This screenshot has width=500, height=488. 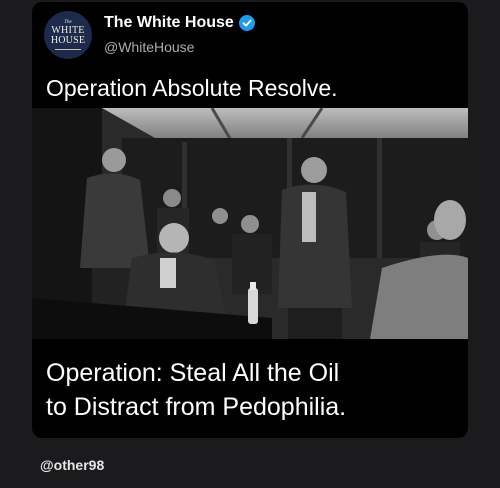 What do you see at coordinates (196, 407) in the screenshot?
I see `caption-line-2: to Distract from Pedophilia.` at bounding box center [196, 407].